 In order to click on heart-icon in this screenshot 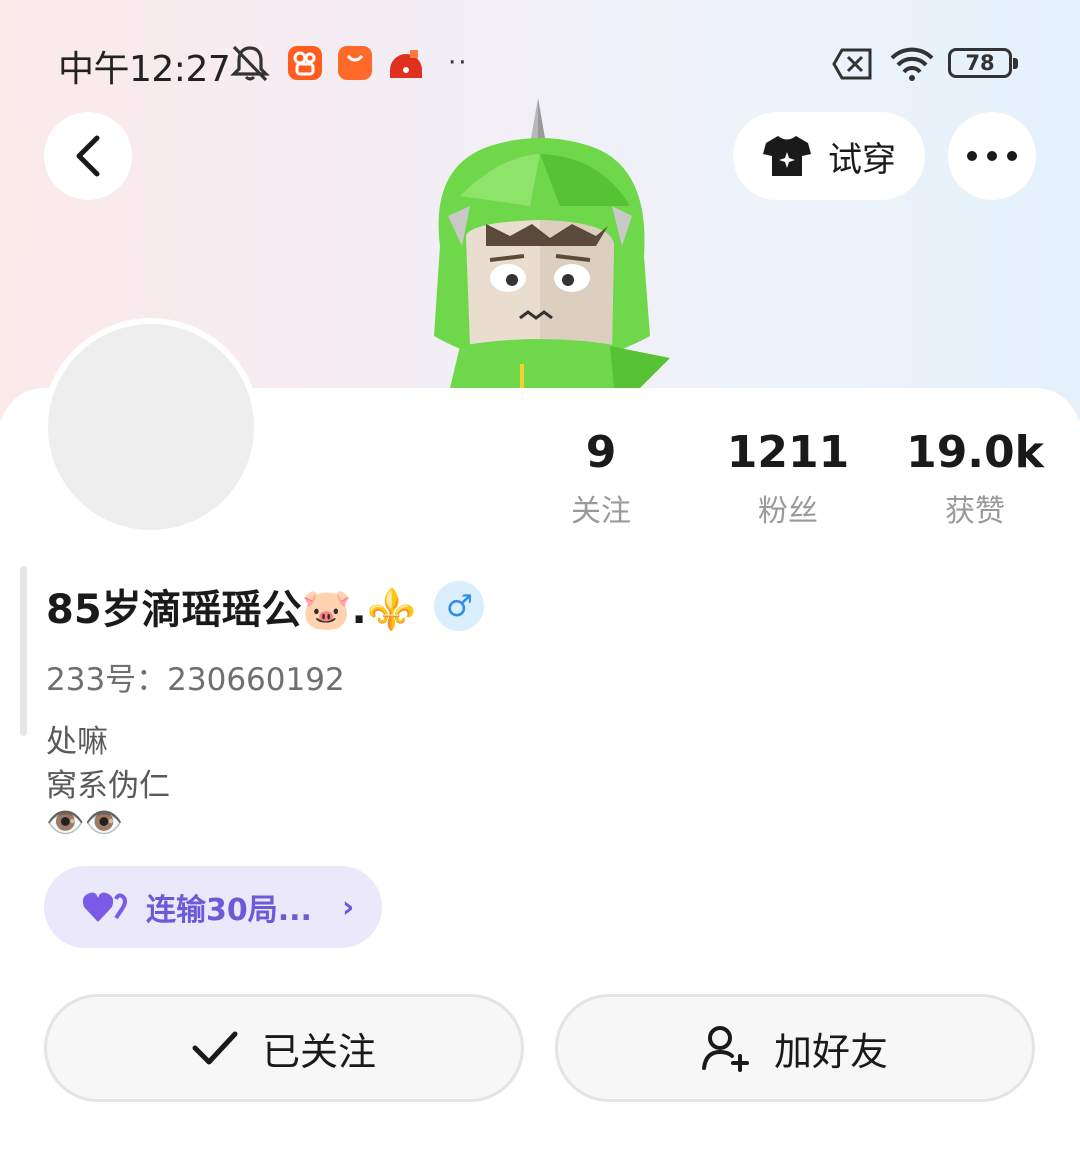, I will do `click(104, 907)`.